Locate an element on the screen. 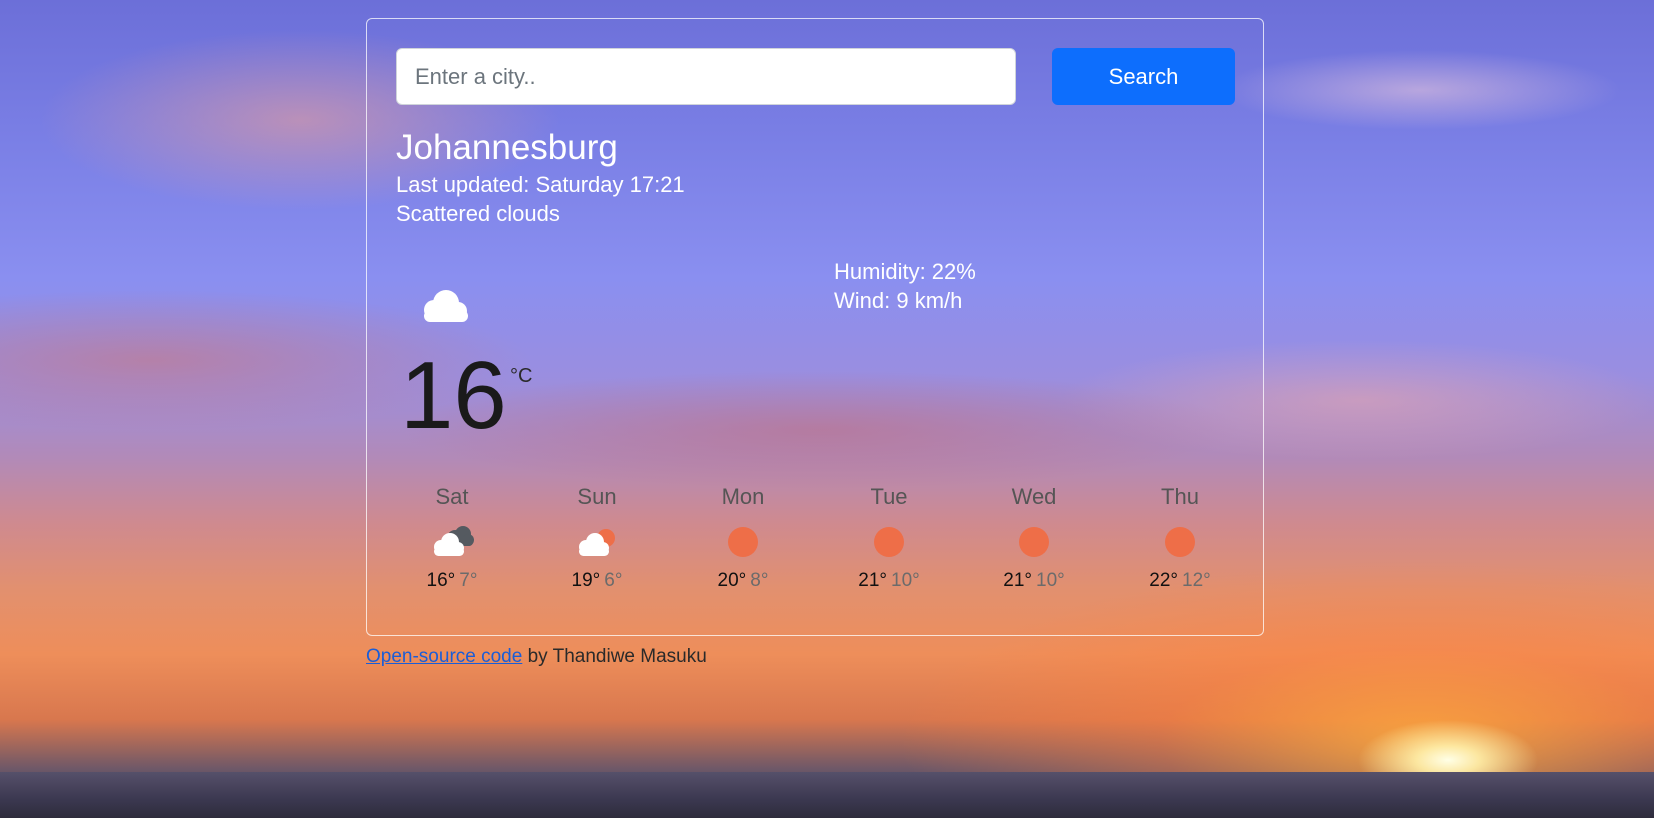 The image size is (1654, 818). forecast-day-name: Wed is located at coordinates (1034, 496).